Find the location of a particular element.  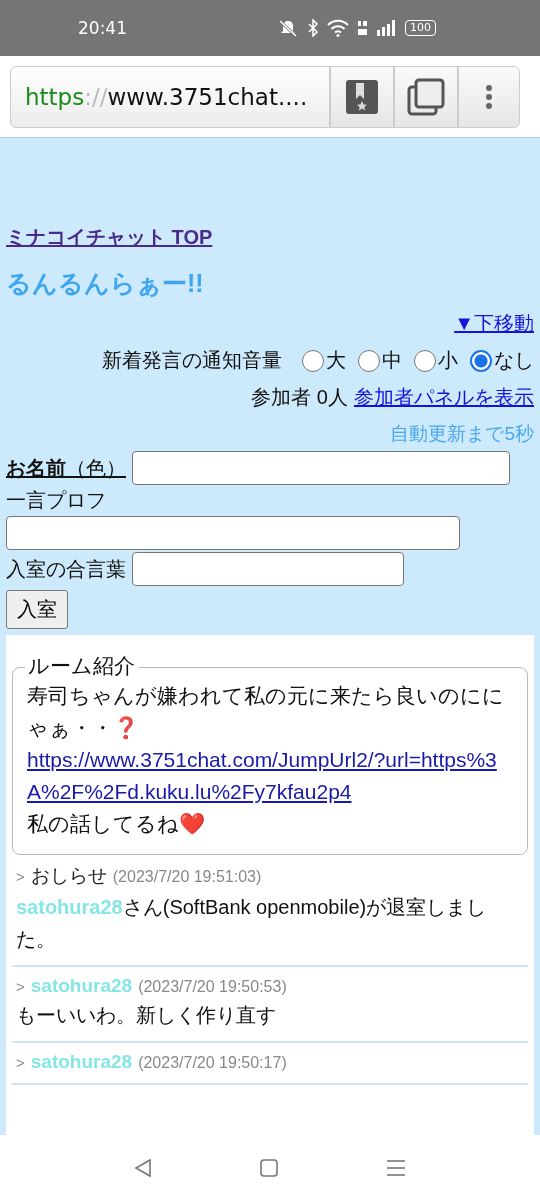

room-title: るんるんらぁー!! is located at coordinates (105, 284).